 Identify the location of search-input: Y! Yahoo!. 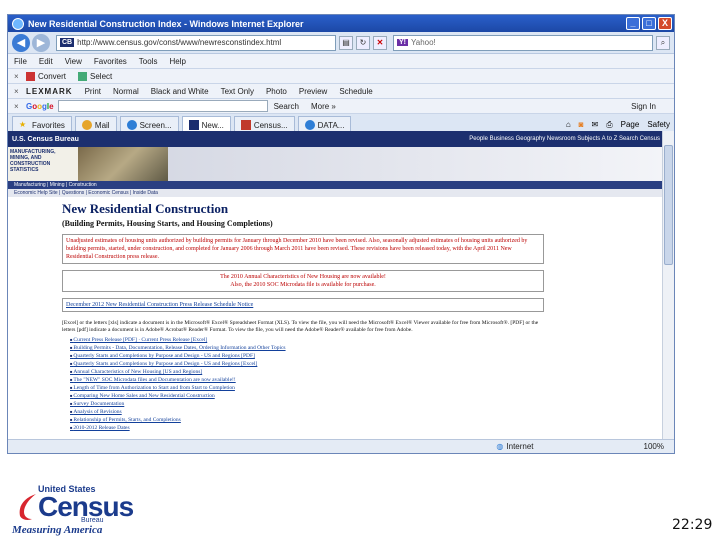
(523, 42).